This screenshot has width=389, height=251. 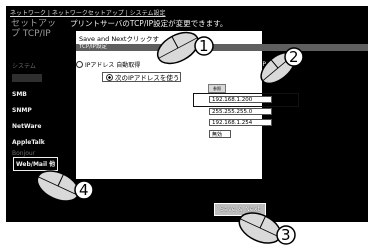 What do you see at coordinates (217, 88) in the screenshot?
I see `lookup-button: 参照` at bounding box center [217, 88].